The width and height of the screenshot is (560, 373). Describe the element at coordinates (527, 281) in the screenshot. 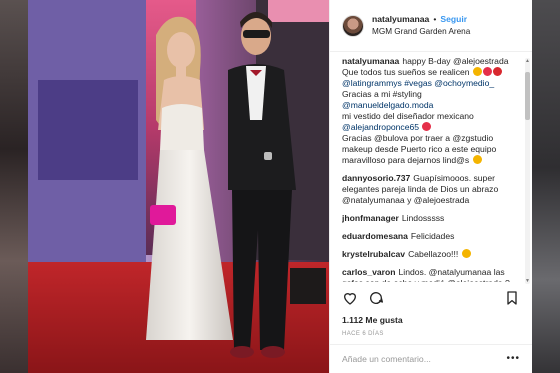

I see `scroll-down-arrow-icon: ▼` at that location.